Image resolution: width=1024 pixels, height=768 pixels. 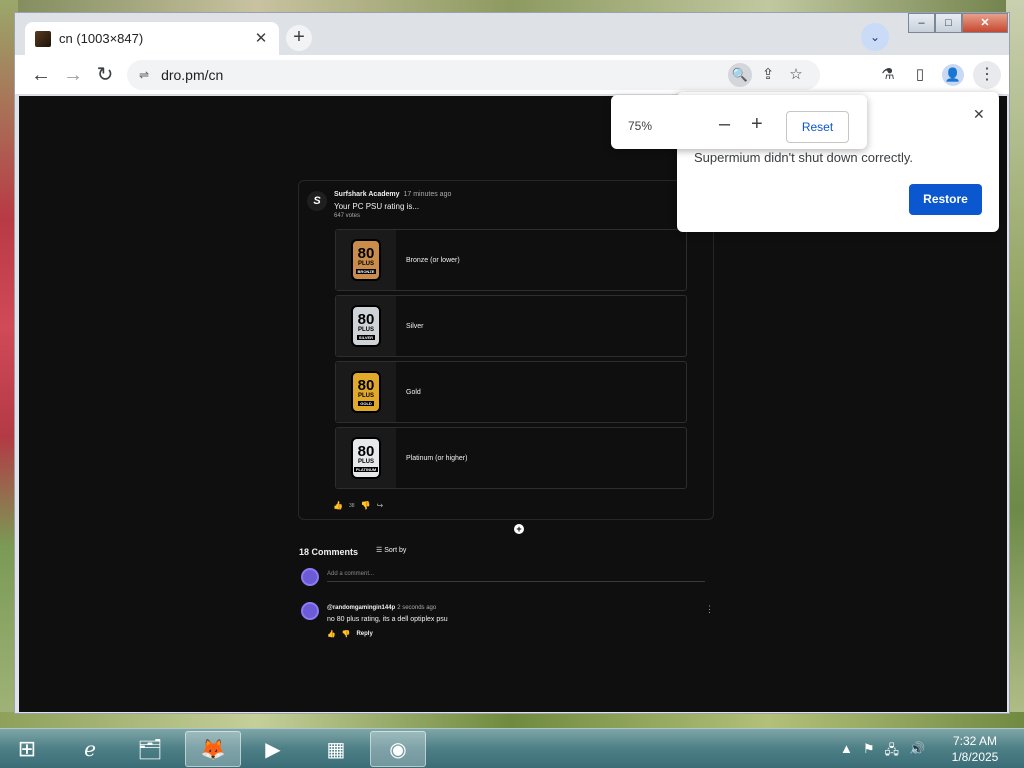 I want to click on zoom-icon: 🔍, so click(x=740, y=75).